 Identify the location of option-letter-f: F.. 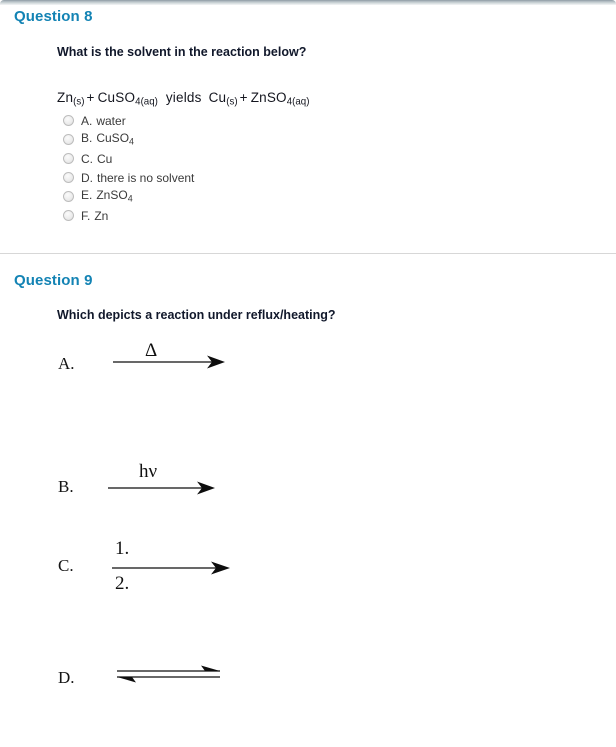
(86, 215).